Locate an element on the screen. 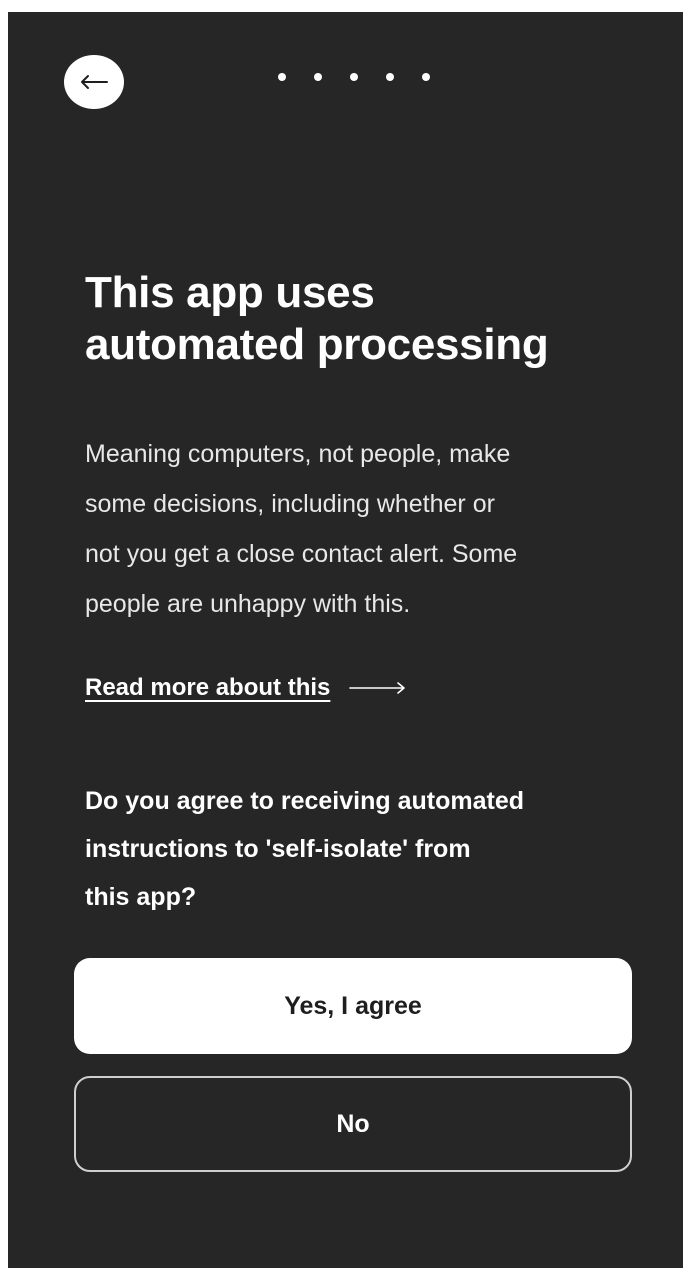  back-button is located at coordinates (94, 82).